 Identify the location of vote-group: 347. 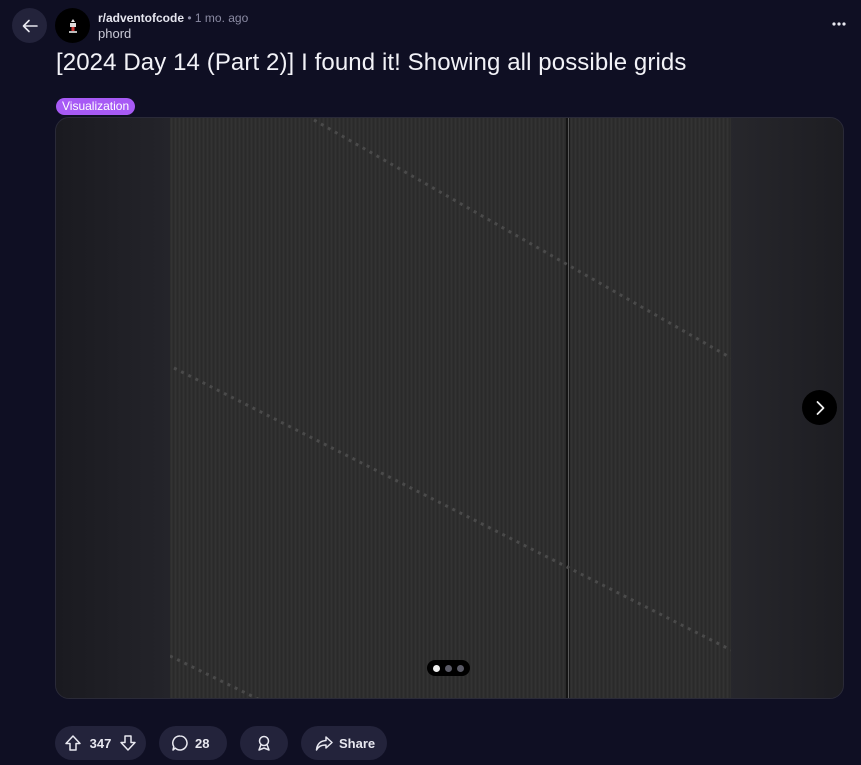
(100, 743).